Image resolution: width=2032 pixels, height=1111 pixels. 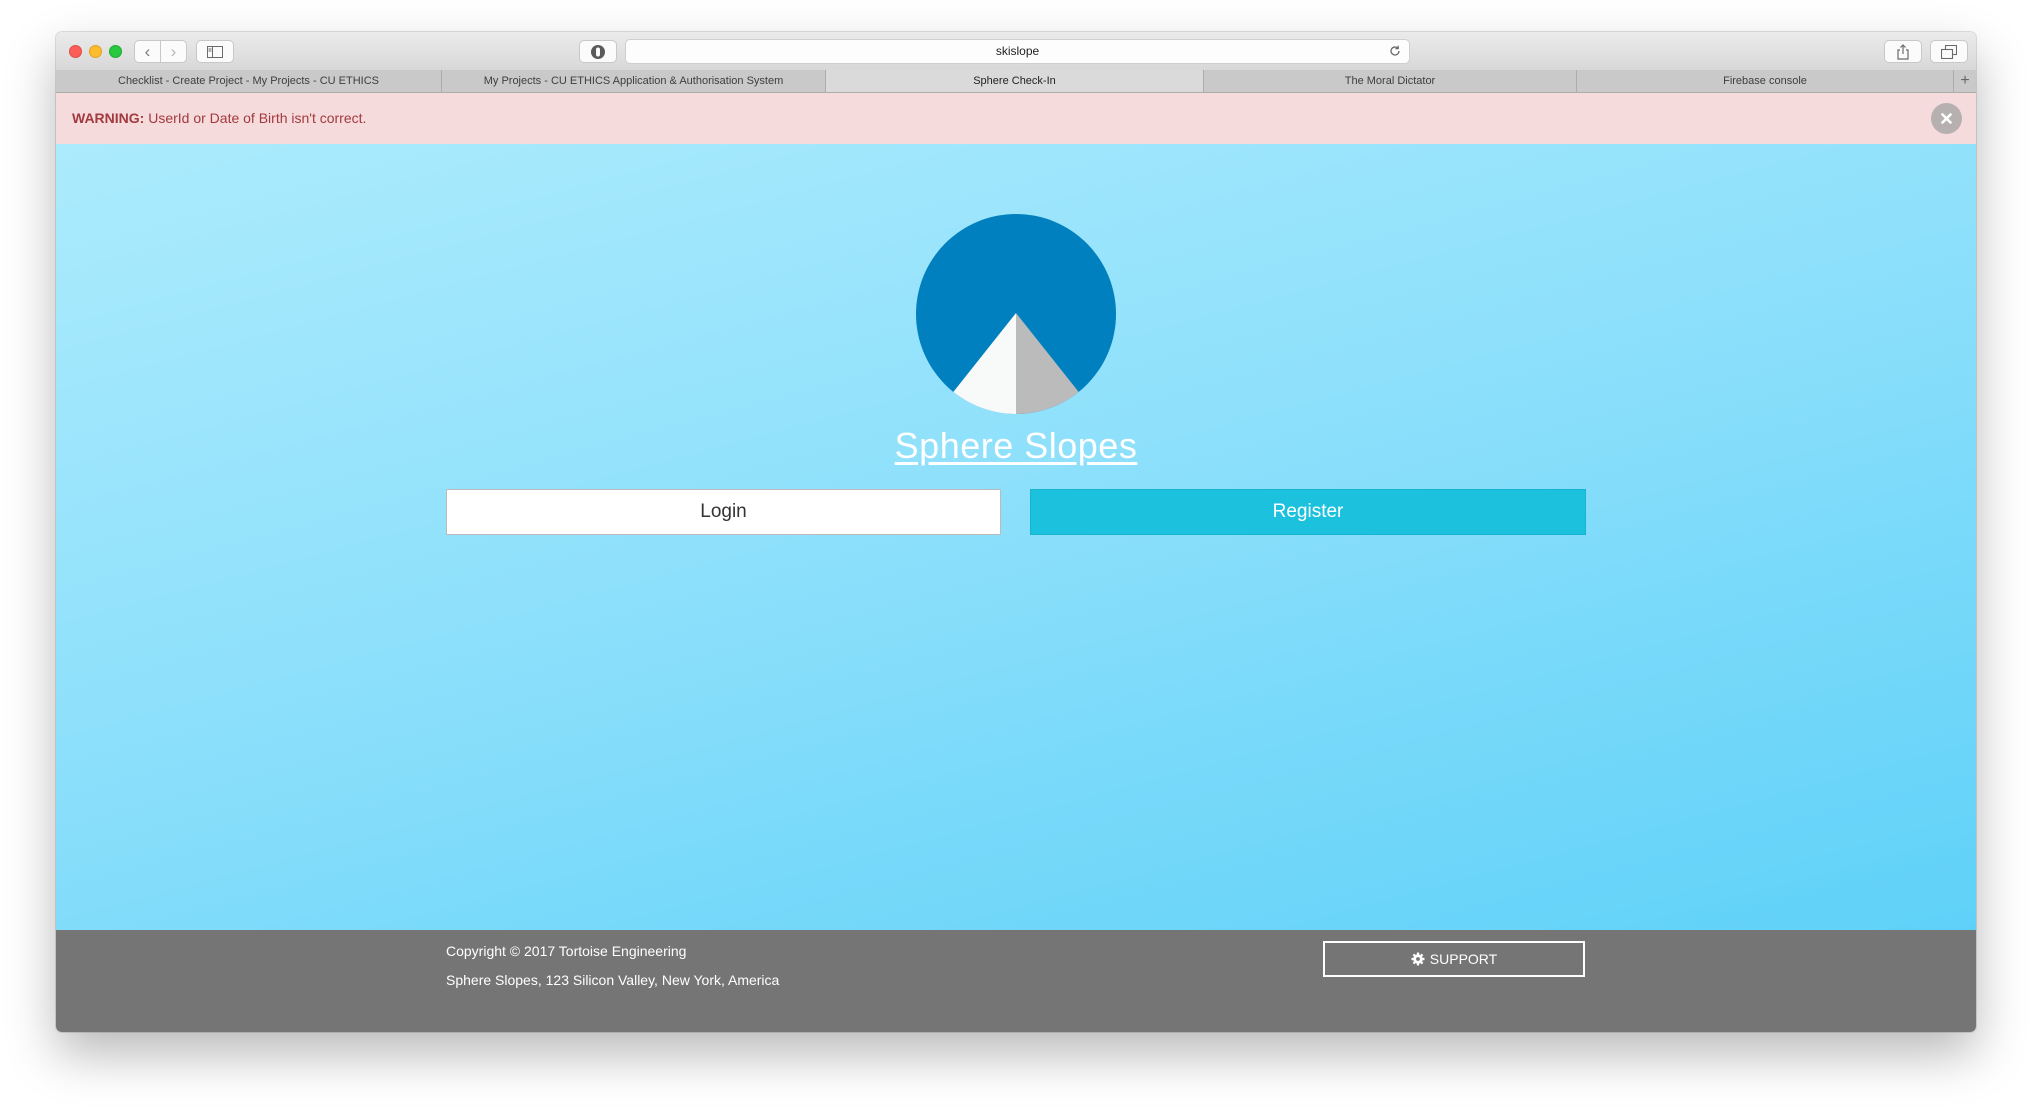 I want to click on chevron-left-icon: ‹, so click(x=147, y=51).